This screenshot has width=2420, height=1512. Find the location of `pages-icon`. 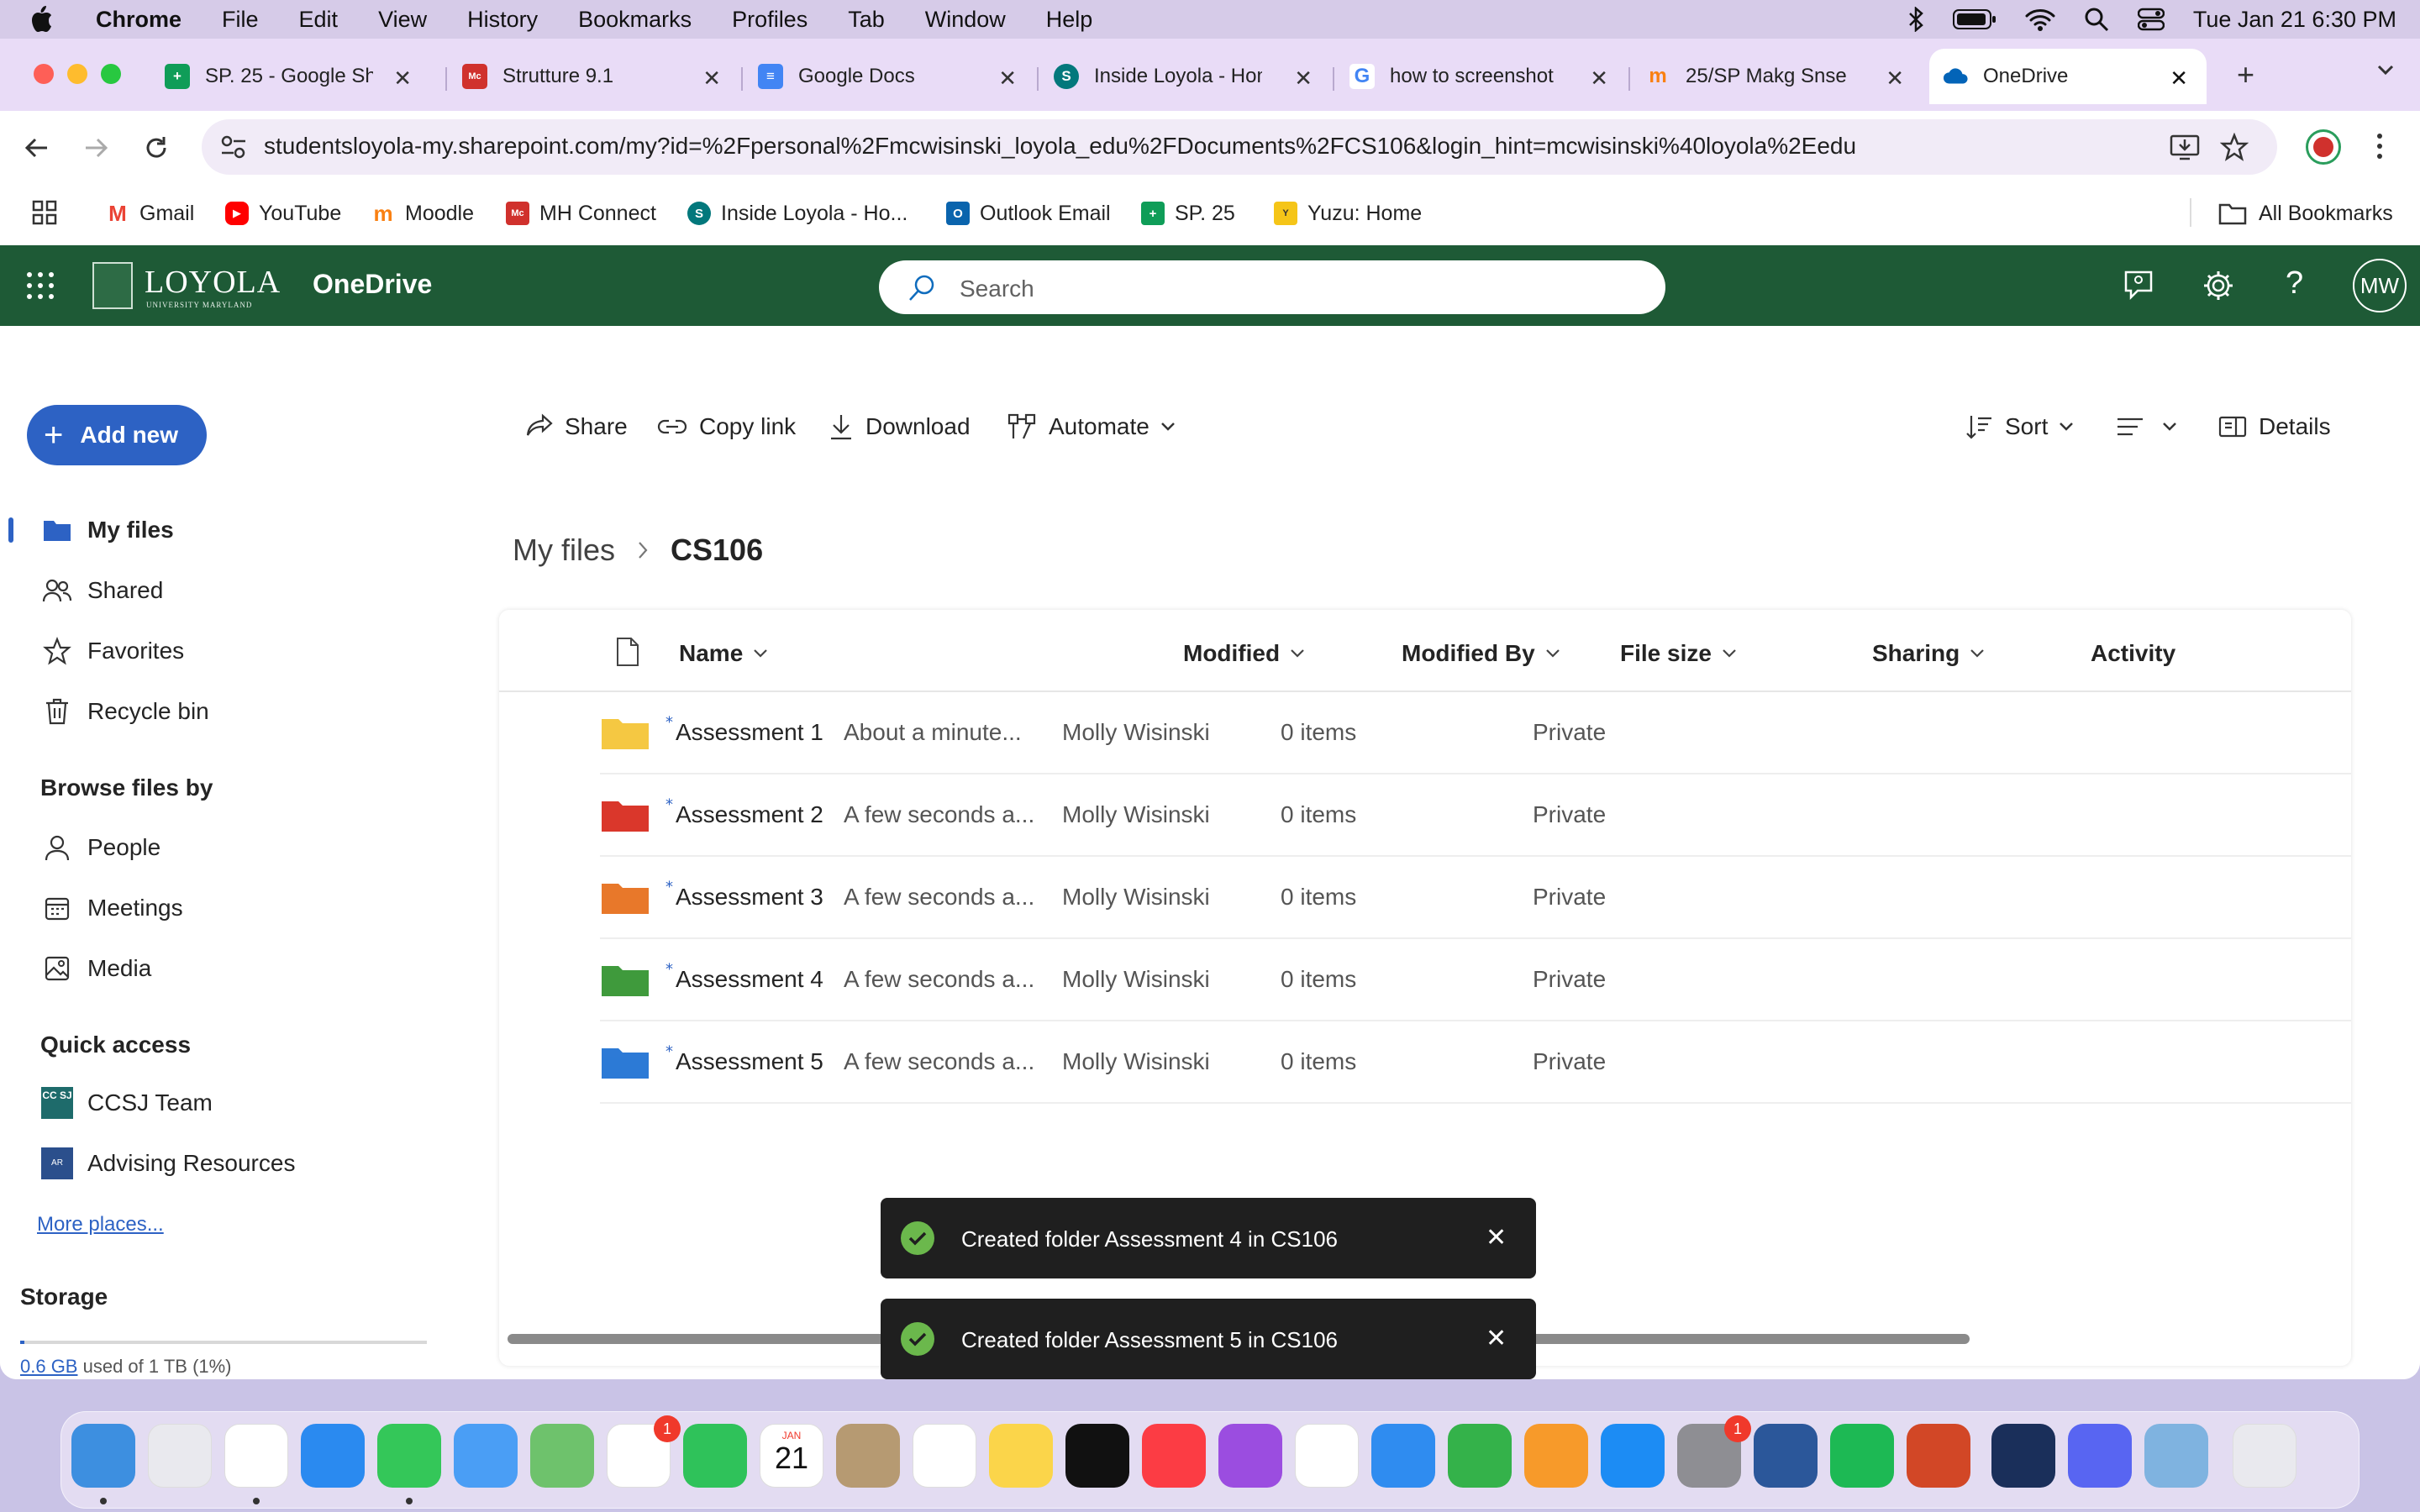

pages-icon is located at coordinates (1556, 1456).